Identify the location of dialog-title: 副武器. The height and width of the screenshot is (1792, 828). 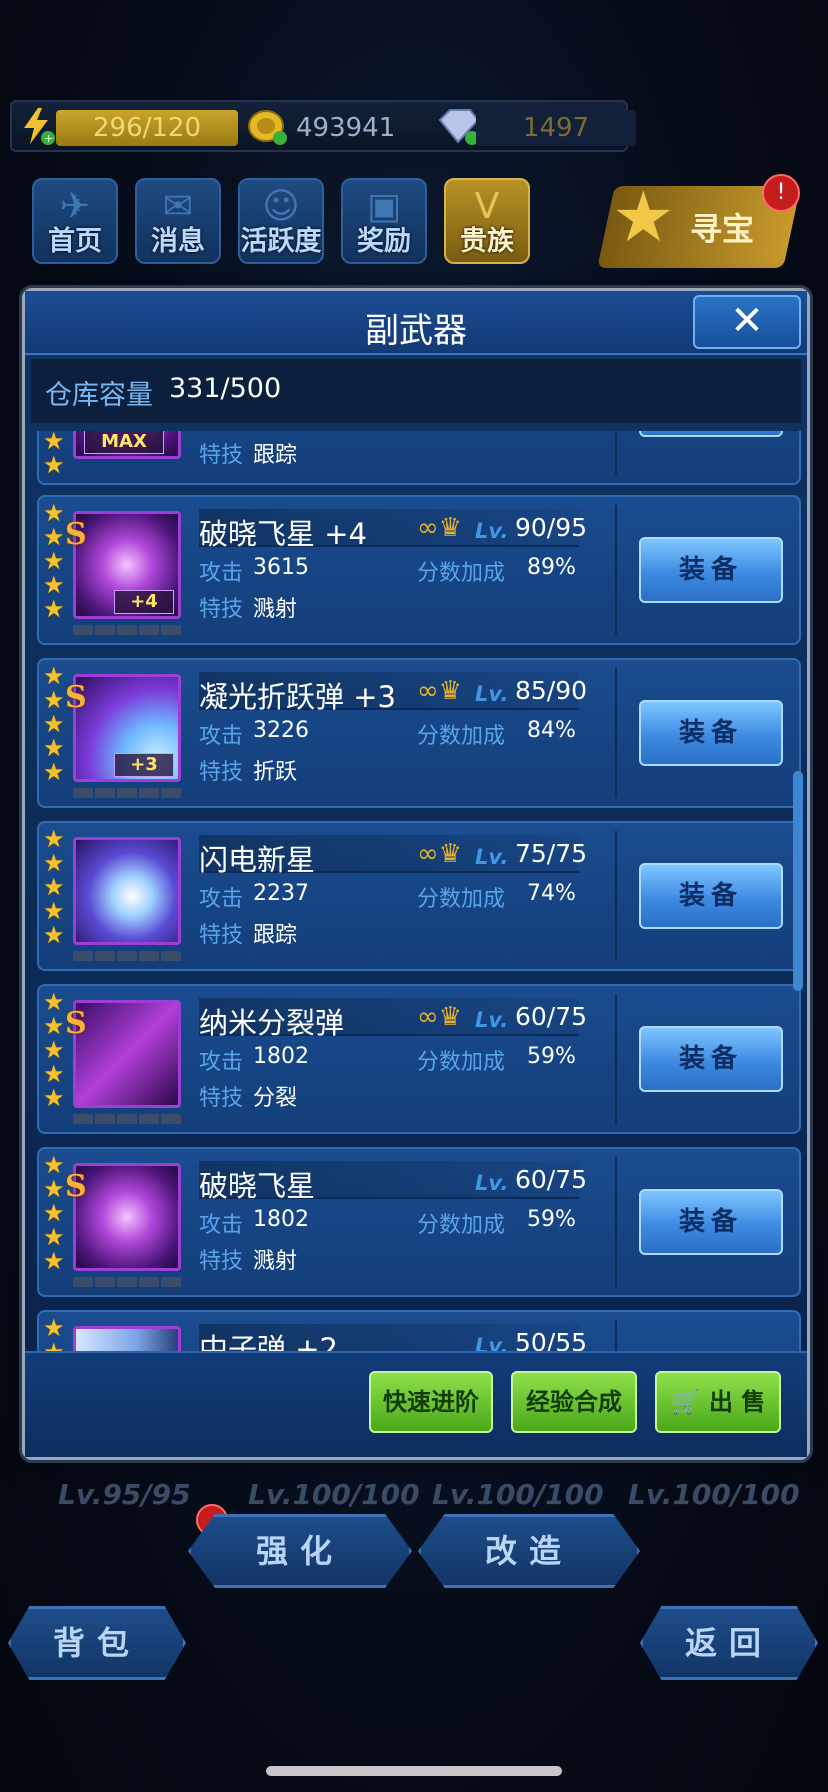
(416, 331).